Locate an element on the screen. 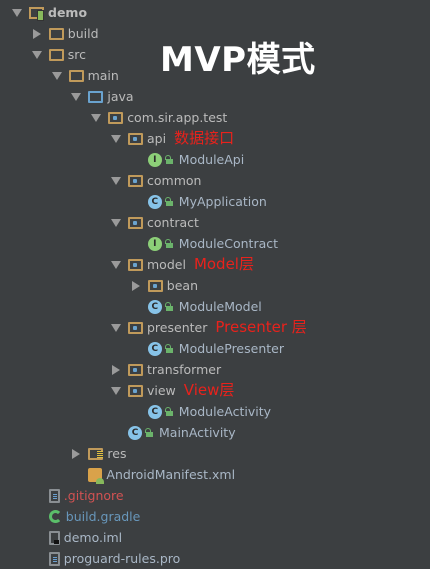 The height and width of the screenshot is (569, 430). tree-item-modulemodel: C ModuleModel is located at coordinates (204, 306).